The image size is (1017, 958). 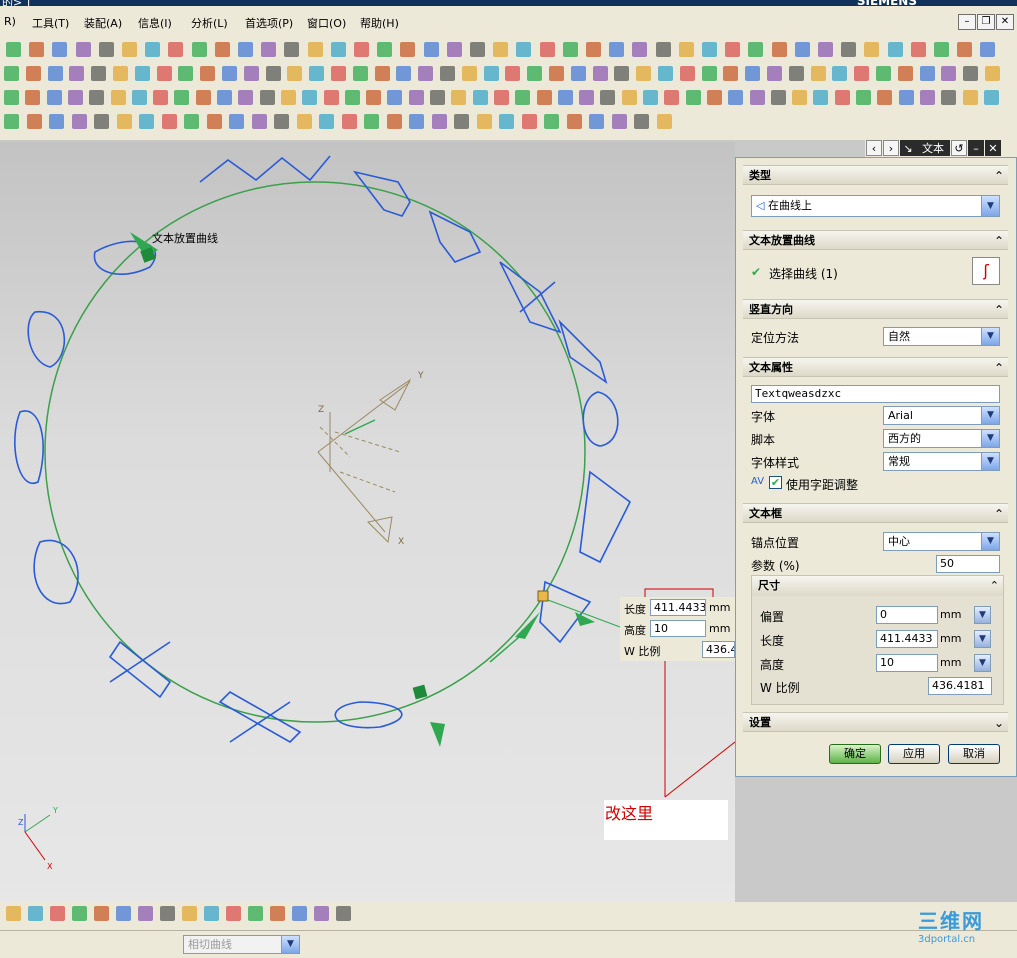 I want to click on param-input: 50, so click(x=968, y=564).